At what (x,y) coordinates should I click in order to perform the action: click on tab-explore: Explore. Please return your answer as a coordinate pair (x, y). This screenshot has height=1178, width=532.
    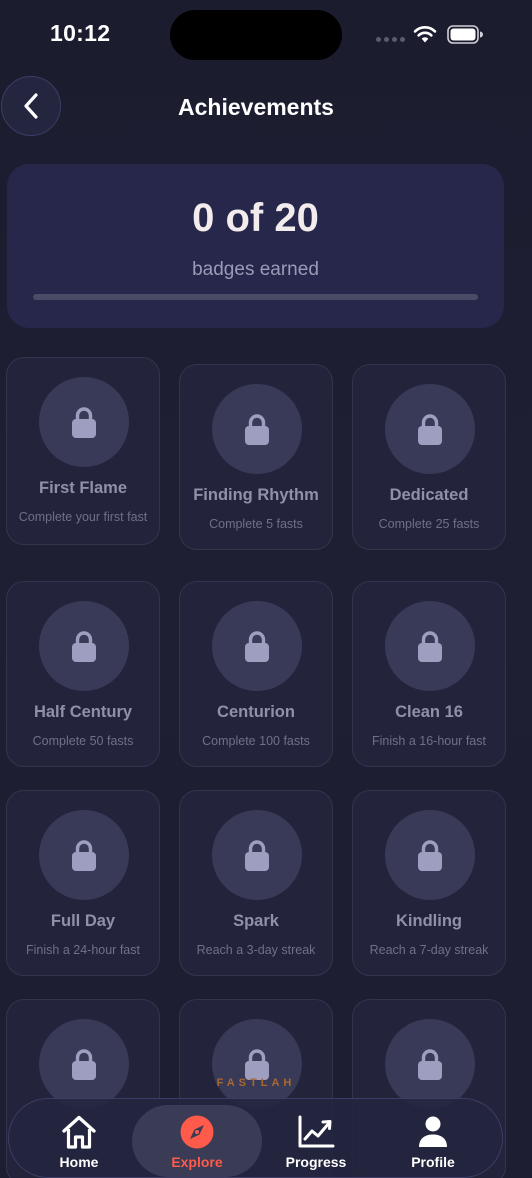
    Looking at the image, I should click on (197, 1141).